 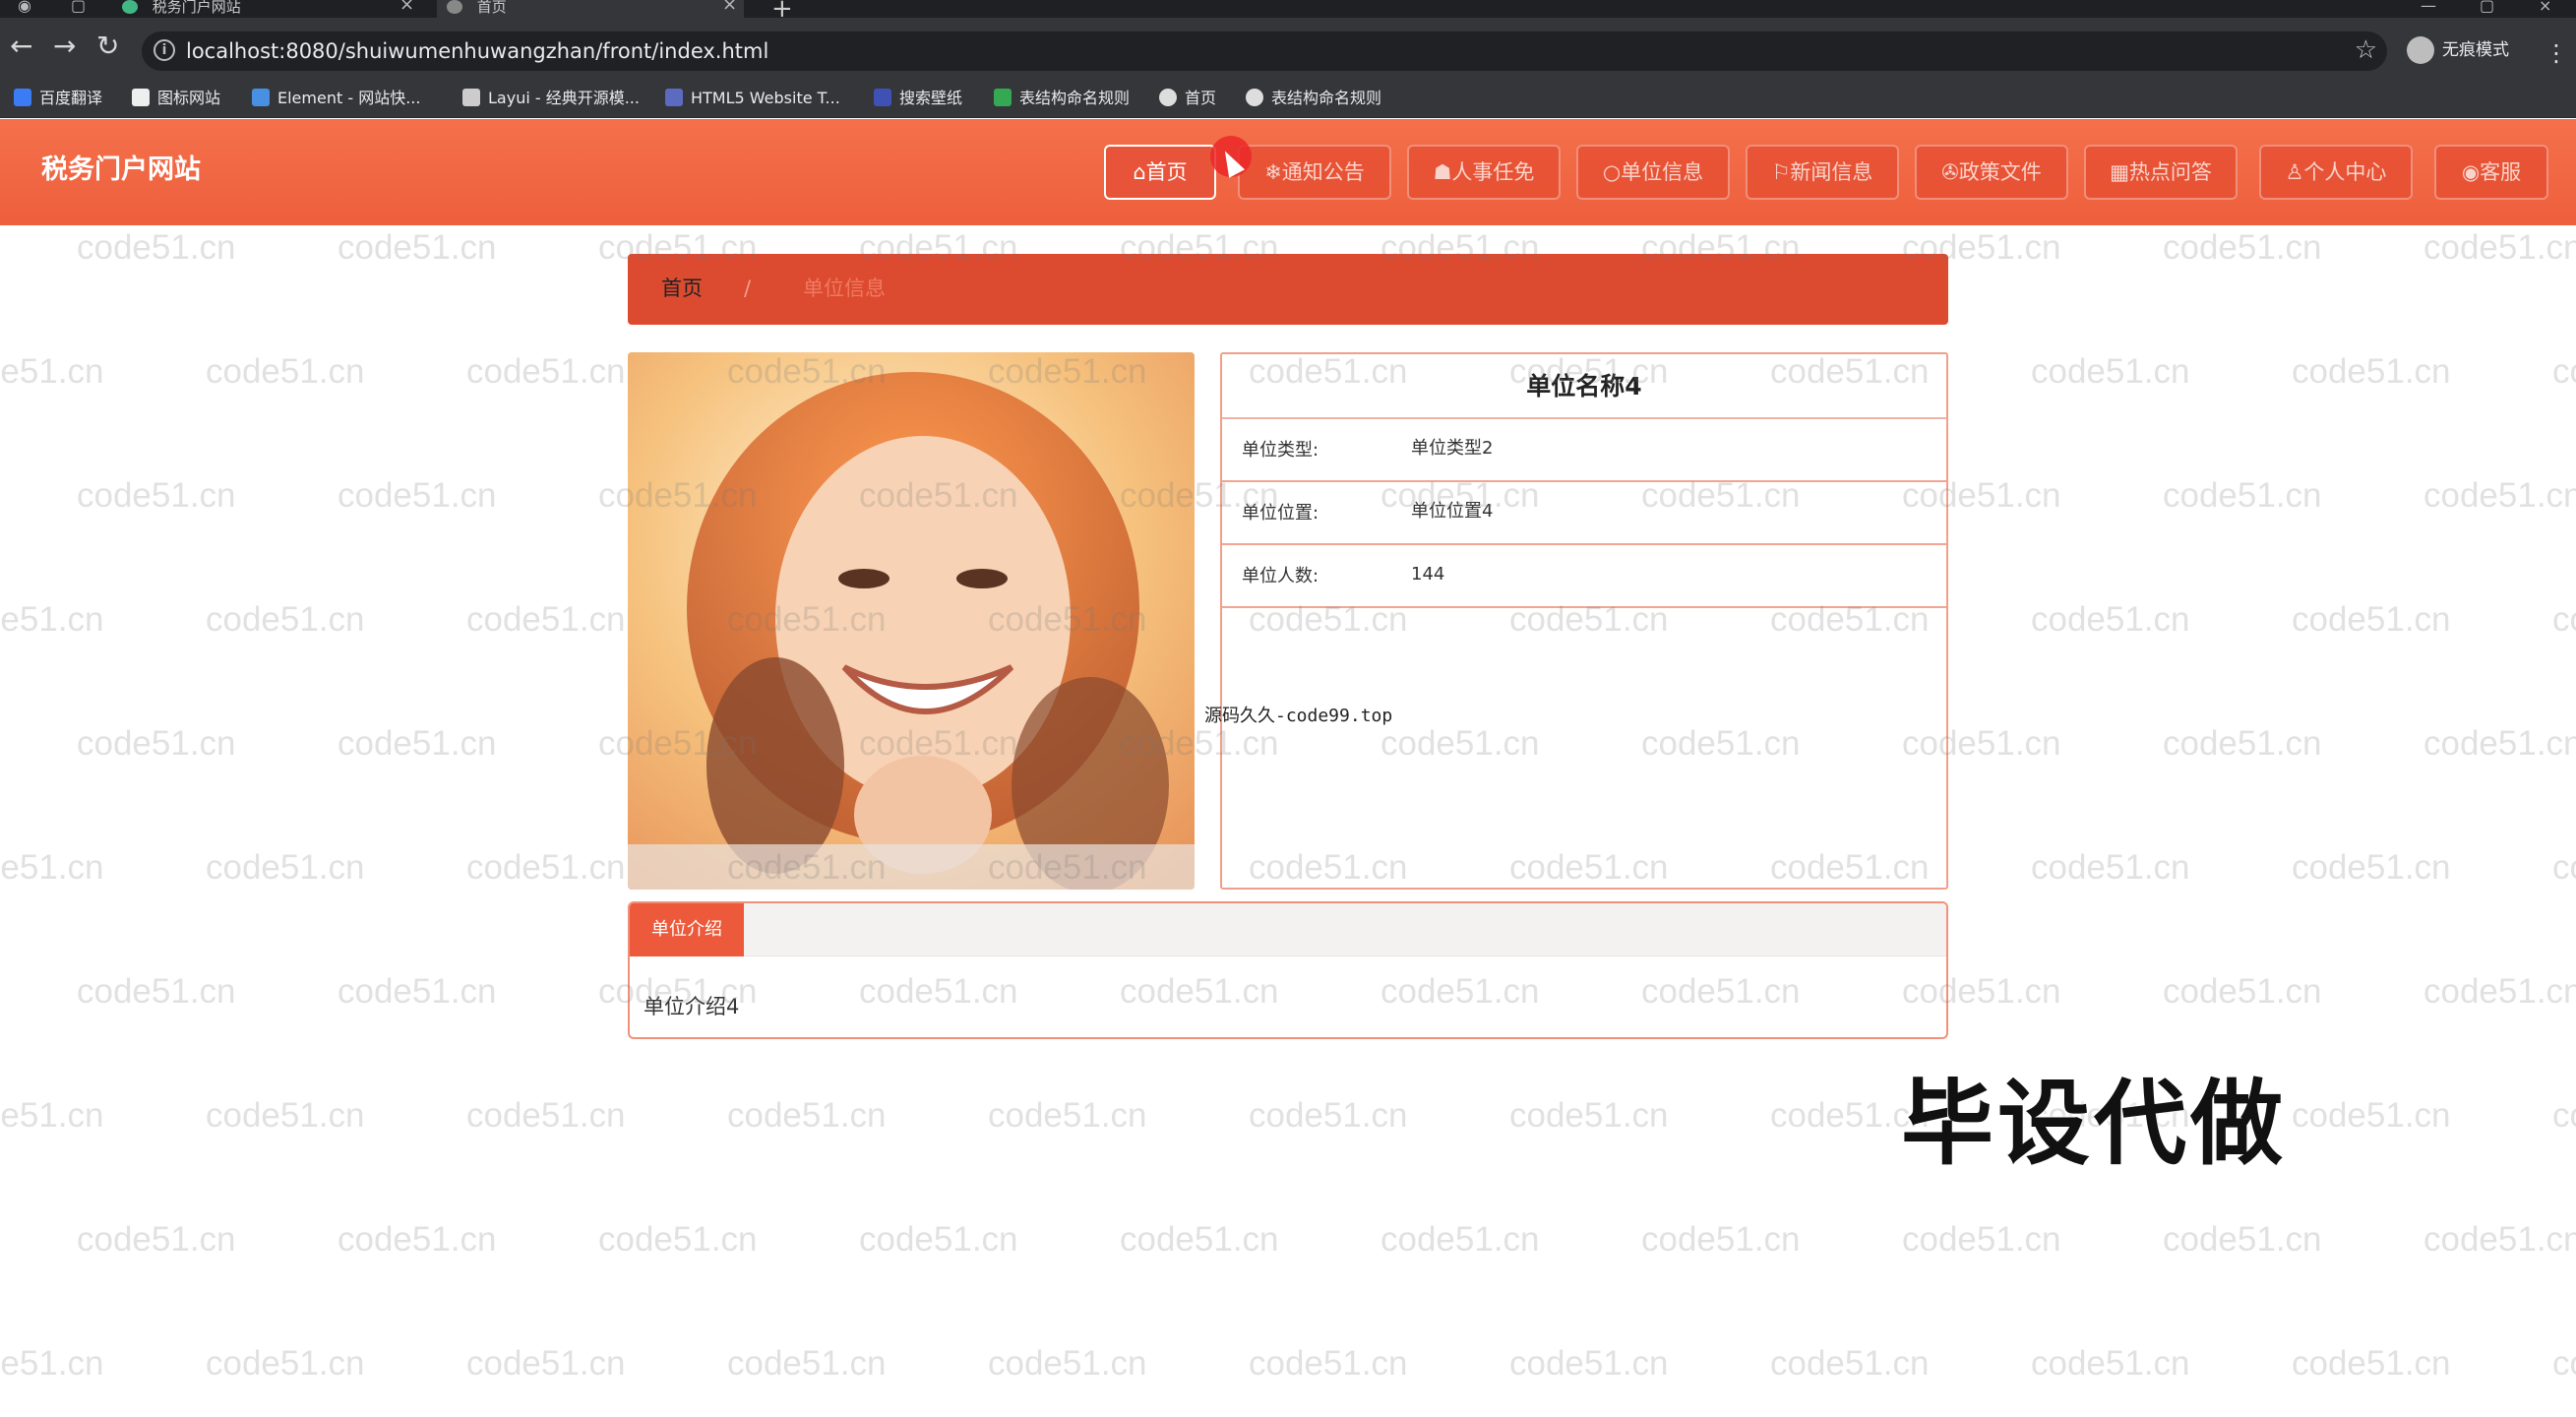 I want to click on intro-content: 单位介绍4, so click(x=692, y=1006).